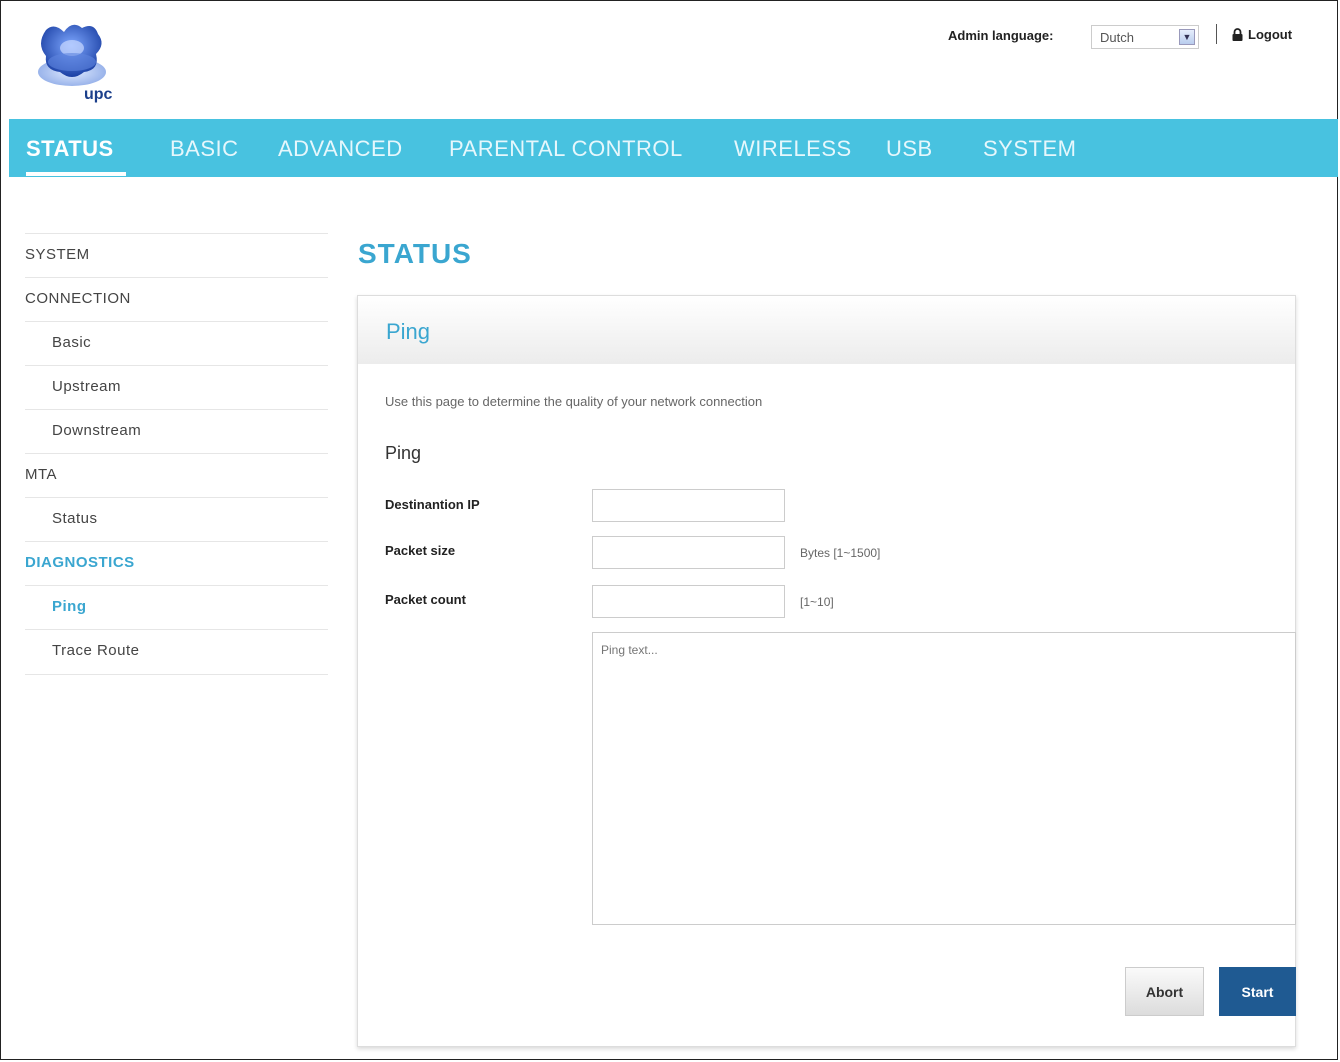 The width and height of the screenshot is (1340, 1062). What do you see at coordinates (1145, 37) in the screenshot?
I see `language-select: Dutch ▼` at bounding box center [1145, 37].